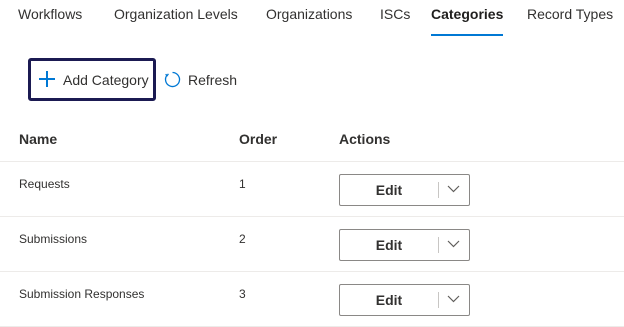 This screenshot has width=624, height=327. I want to click on tab-categories: Categories, so click(467, 21).